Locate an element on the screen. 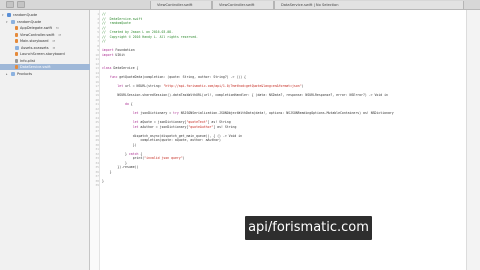  code-token: Foundation is located at coordinates (124, 50).